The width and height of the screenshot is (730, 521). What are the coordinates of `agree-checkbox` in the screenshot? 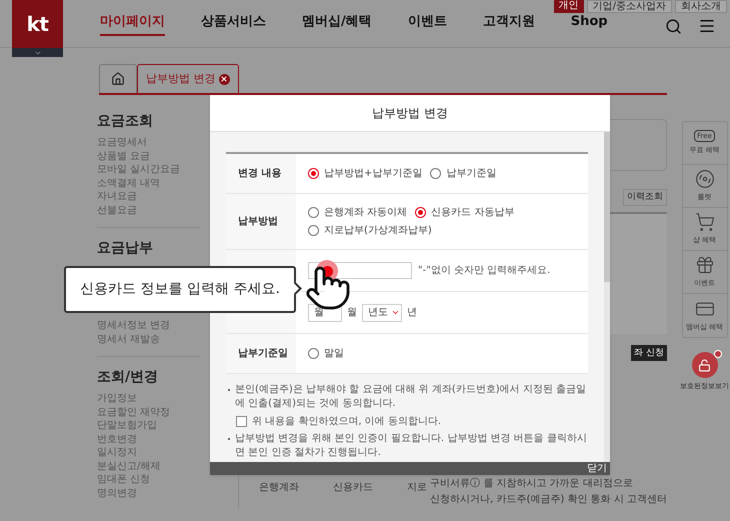 It's located at (241, 421).